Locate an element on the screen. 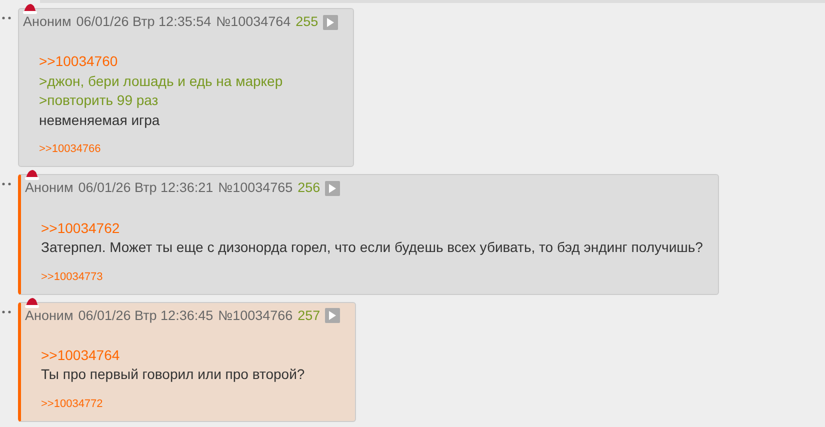 This screenshot has height=427, width=825. quote-text: >джон, бери лошадь и едь на маркер is located at coordinates (161, 81).